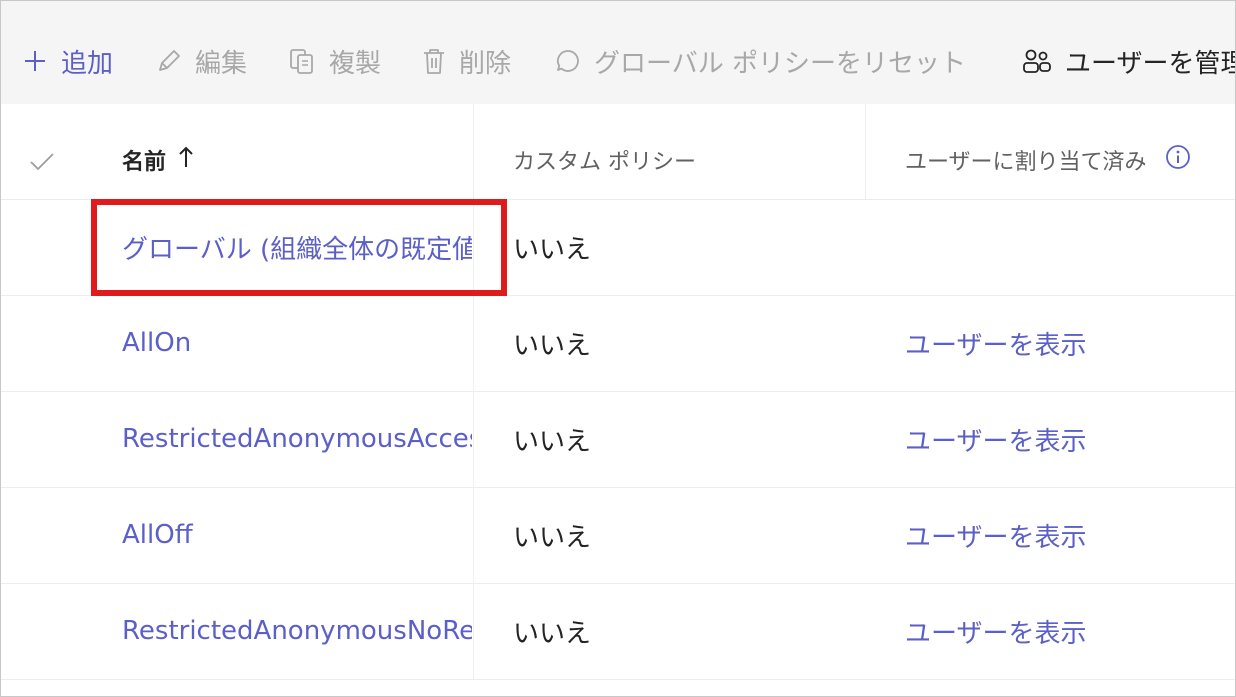 The height and width of the screenshot is (697, 1236). I want to click on column-header-custom-policy: カスタム ポリシー, so click(604, 160).